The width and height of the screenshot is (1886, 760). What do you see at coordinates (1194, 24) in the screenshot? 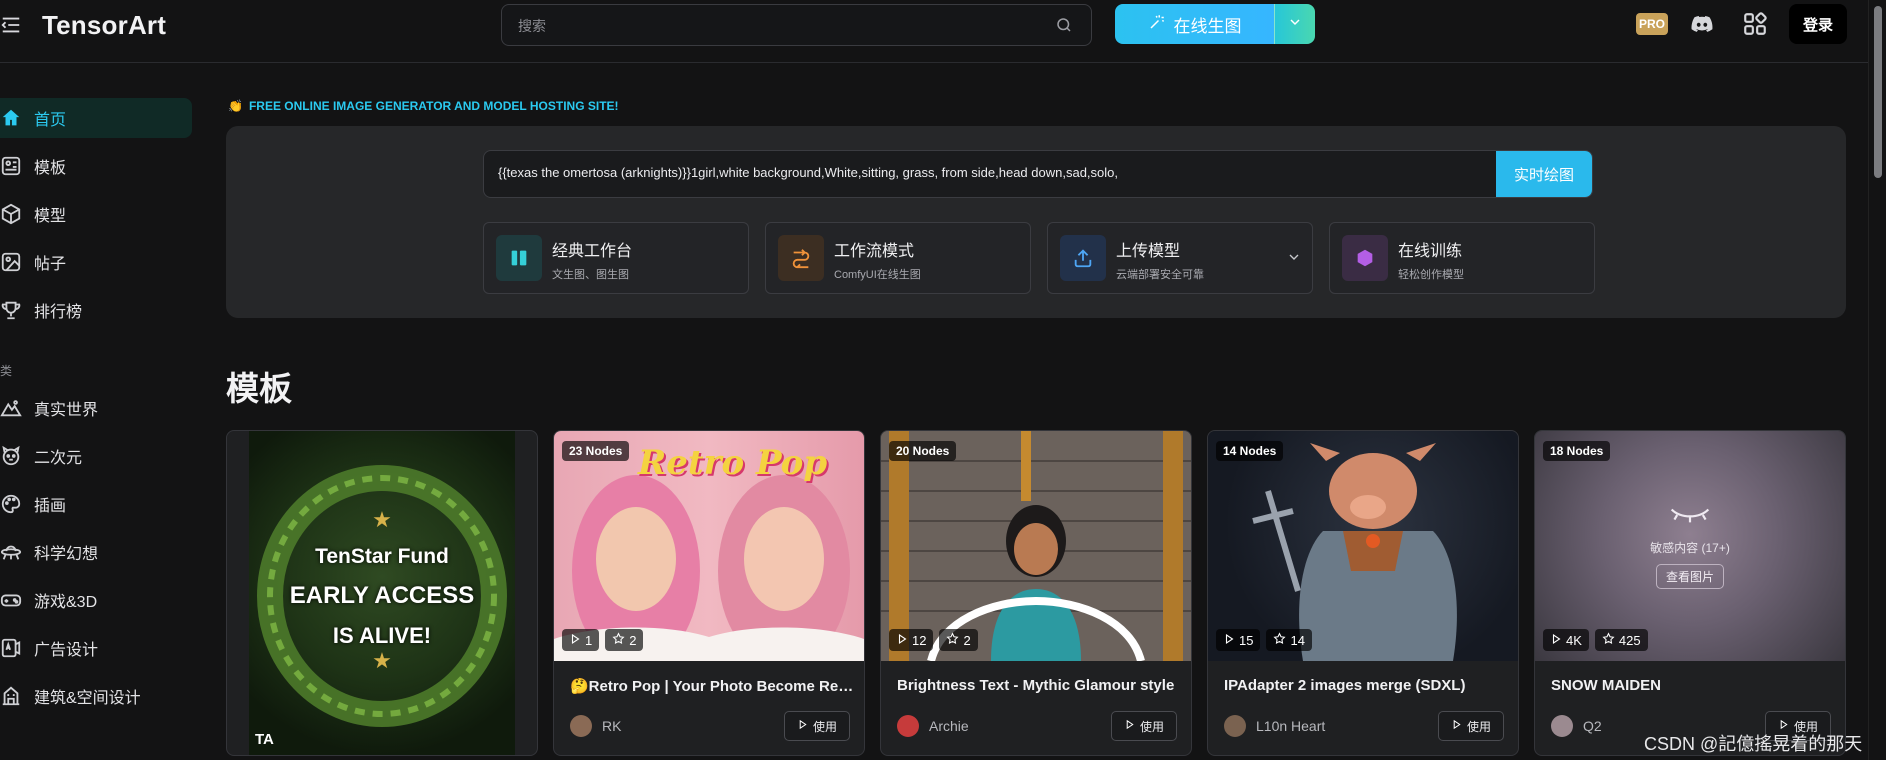
I see `online-generate-button: 在线生图` at bounding box center [1194, 24].